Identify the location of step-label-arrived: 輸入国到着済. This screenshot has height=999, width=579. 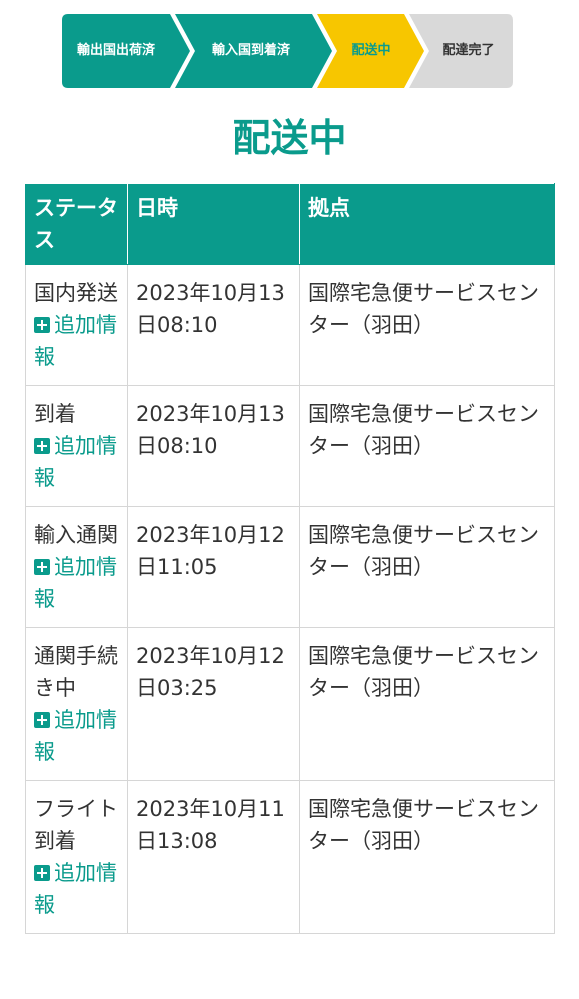
(250, 50).